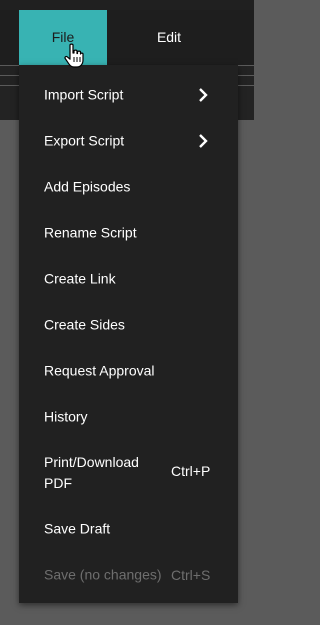  What do you see at coordinates (87, 186) in the screenshot?
I see `menu-item-label: Add Episodes` at bounding box center [87, 186].